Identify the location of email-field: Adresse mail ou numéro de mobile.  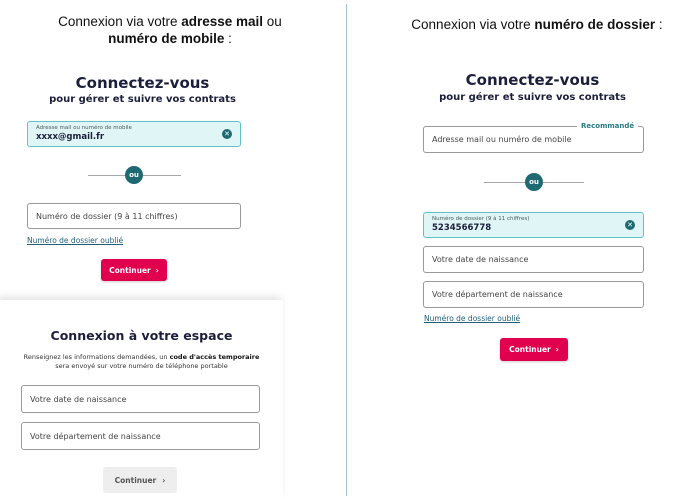
(533, 139).